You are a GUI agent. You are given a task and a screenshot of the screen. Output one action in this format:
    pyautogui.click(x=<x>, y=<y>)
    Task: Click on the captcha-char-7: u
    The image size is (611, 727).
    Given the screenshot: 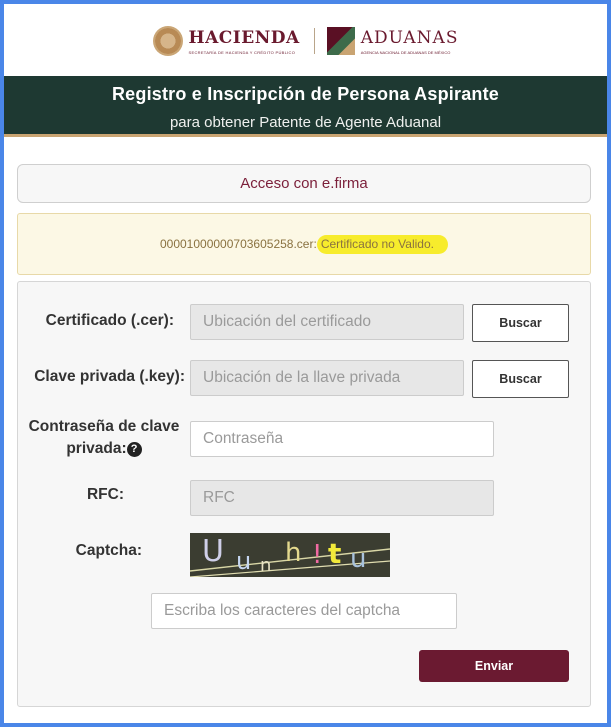 What is the action you would take?
    pyautogui.click(x=358, y=559)
    